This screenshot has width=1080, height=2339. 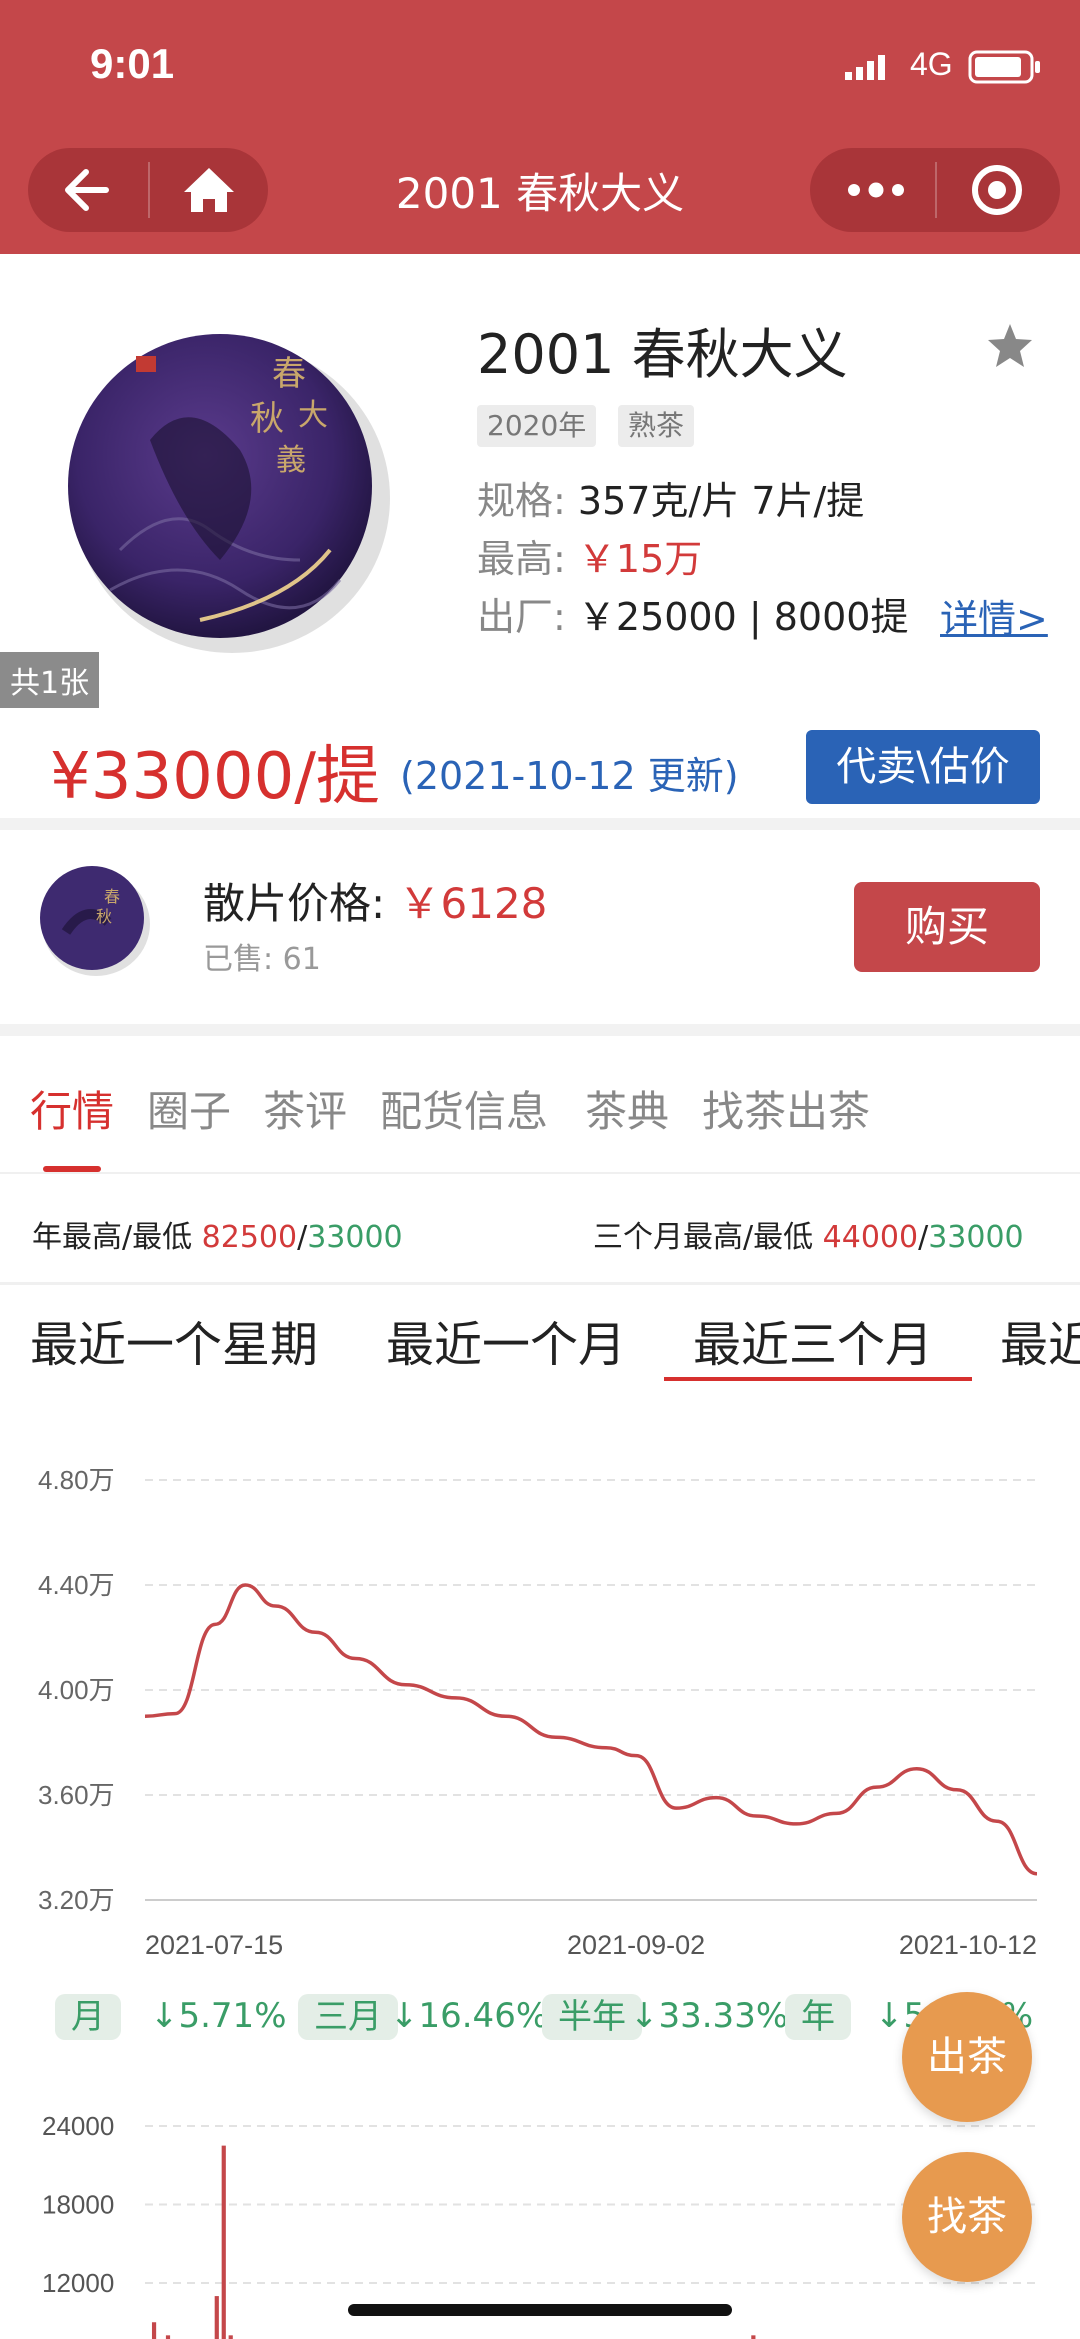 What do you see at coordinates (743, 617) in the screenshot?
I see `factory-value: ￥25000 | 8000提` at bounding box center [743, 617].